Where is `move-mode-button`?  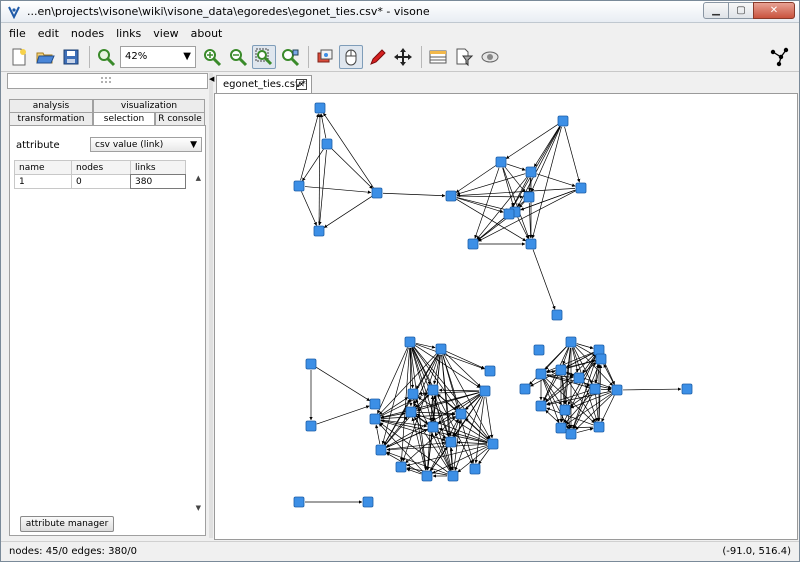 move-mode-button is located at coordinates (403, 57).